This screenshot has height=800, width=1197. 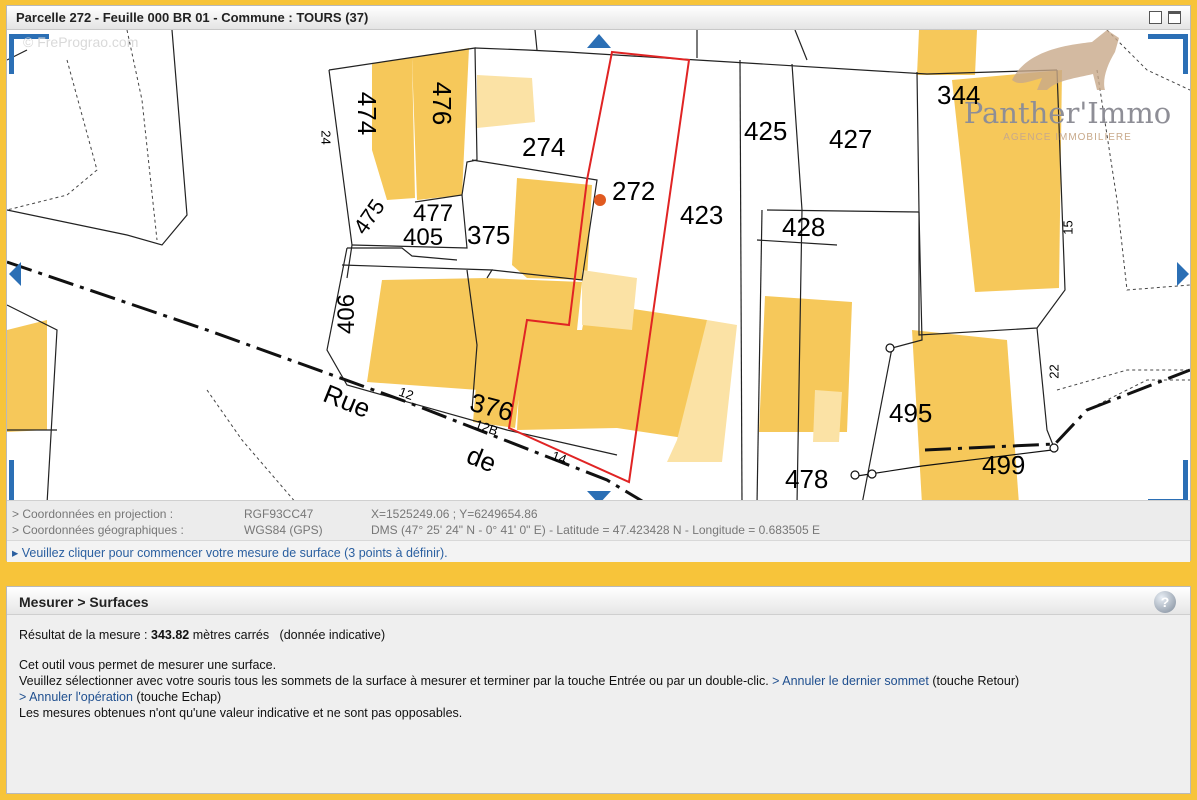 I want to click on parcel-label-476: 476, so click(x=442, y=103).